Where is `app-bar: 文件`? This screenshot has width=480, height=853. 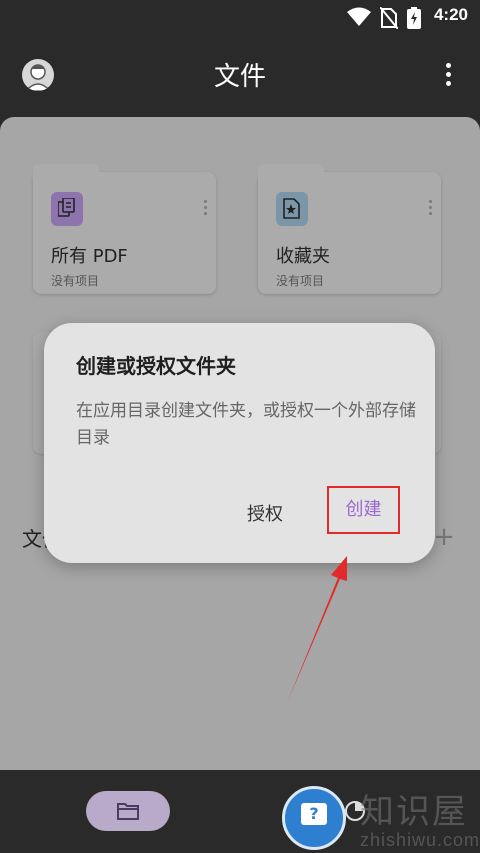 app-bar: 文件 is located at coordinates (240, 75).